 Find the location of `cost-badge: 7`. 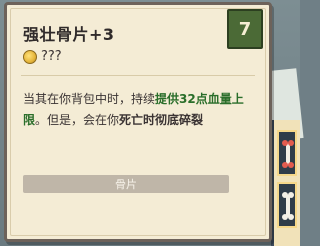

cost-badge: 7 is located at coordinates (245, 29).